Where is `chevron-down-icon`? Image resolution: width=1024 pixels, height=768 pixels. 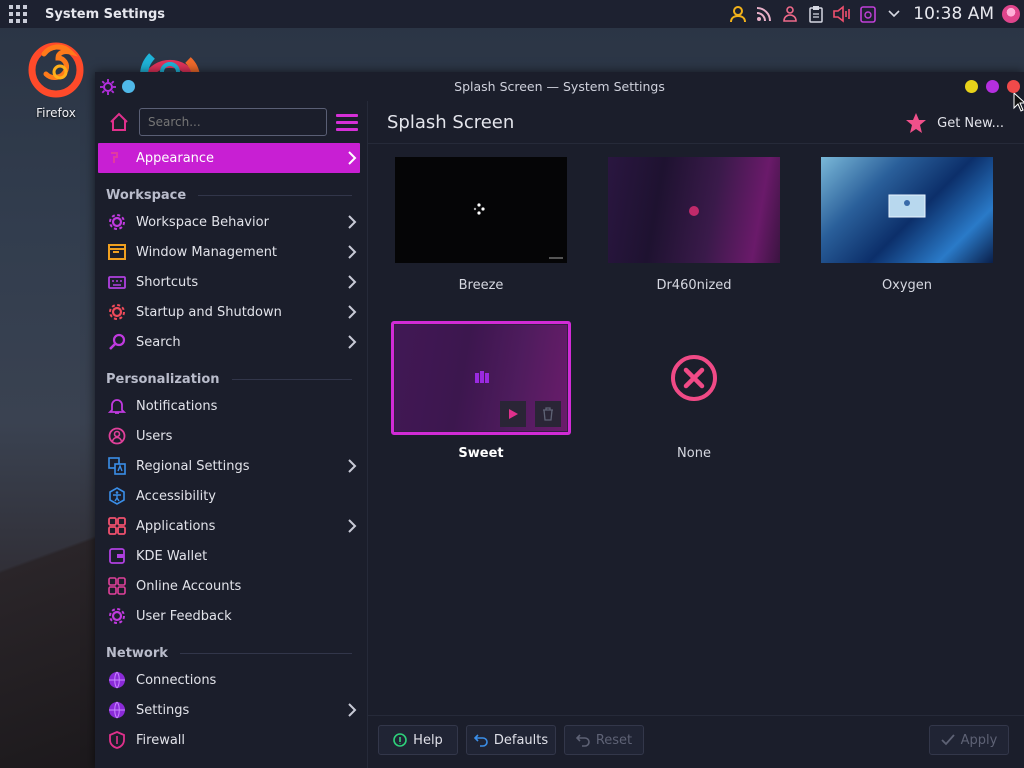
chevron-down-icon is located at coordinates (894, 14).